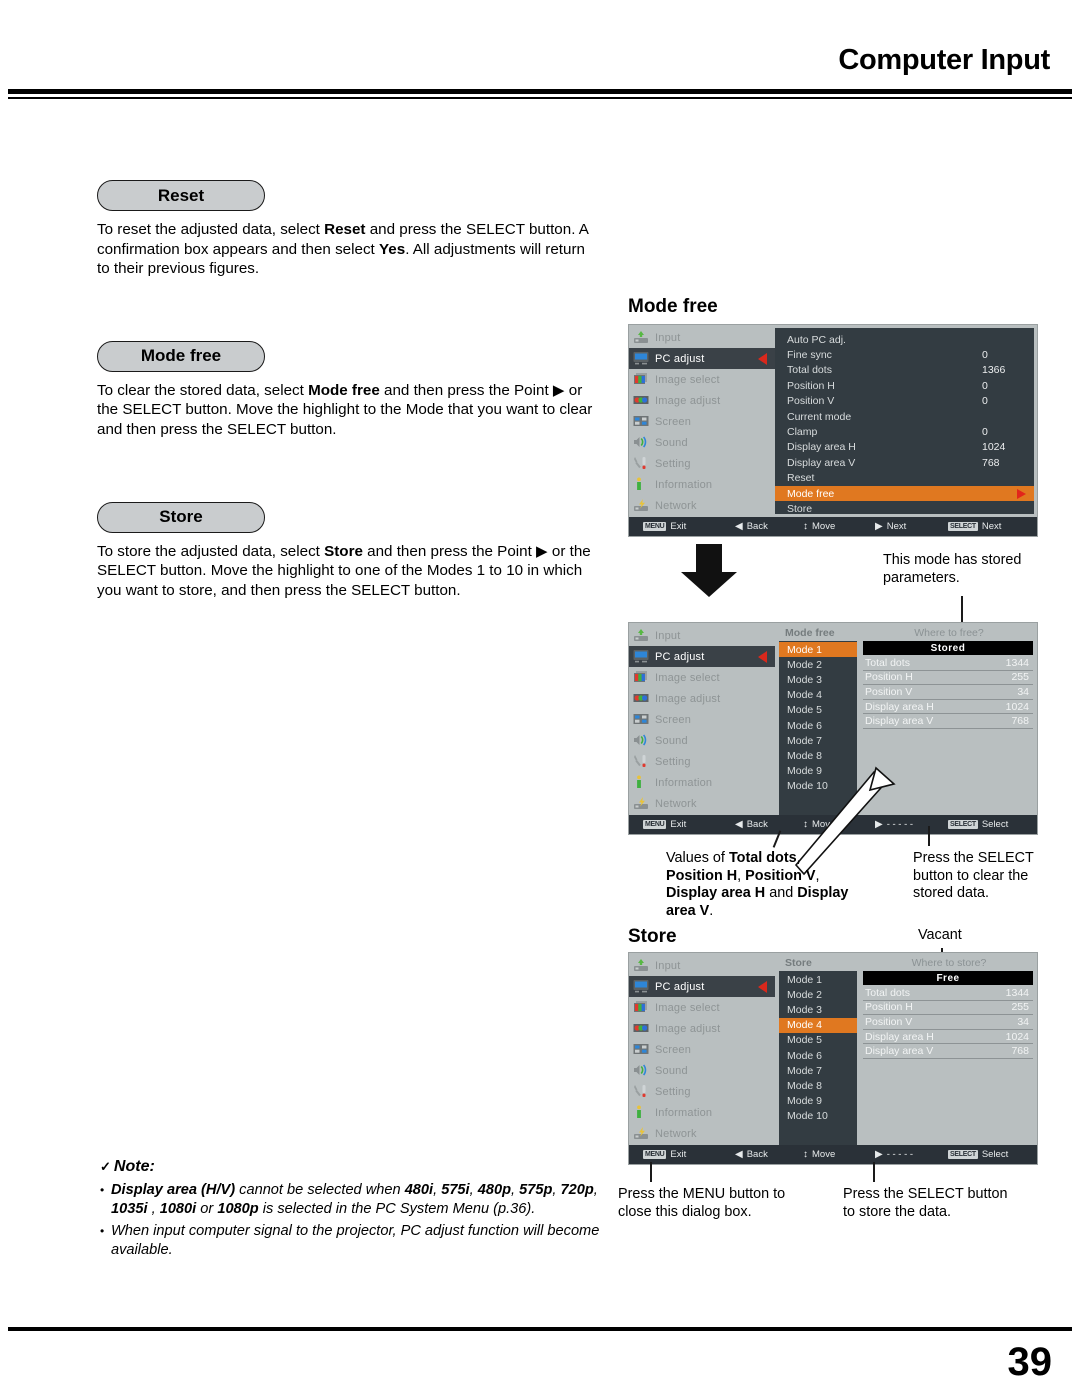 This screenshot has height=1397, width=1080. What do you see at coordinates (671, 740) in the screenshot?
I see `sidebar-item-label: Sound` at bounding box center [671, 740].